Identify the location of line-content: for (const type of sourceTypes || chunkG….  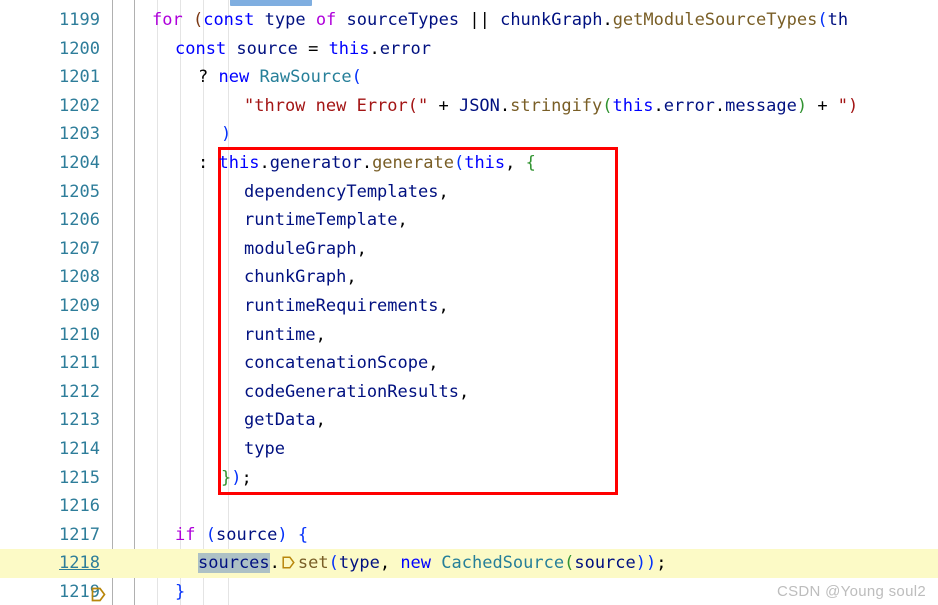
(500, 20).